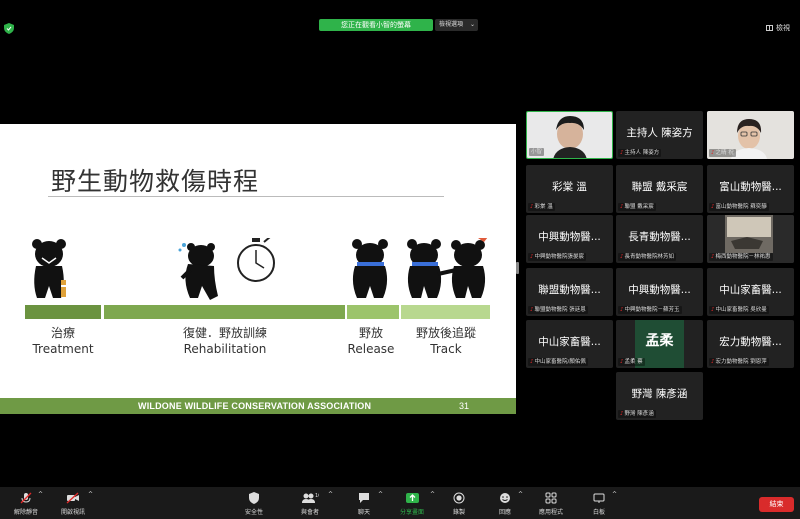 The image size is (800, 519). I want to click on start-video-button: 開啟視訊, so click(73, 504).